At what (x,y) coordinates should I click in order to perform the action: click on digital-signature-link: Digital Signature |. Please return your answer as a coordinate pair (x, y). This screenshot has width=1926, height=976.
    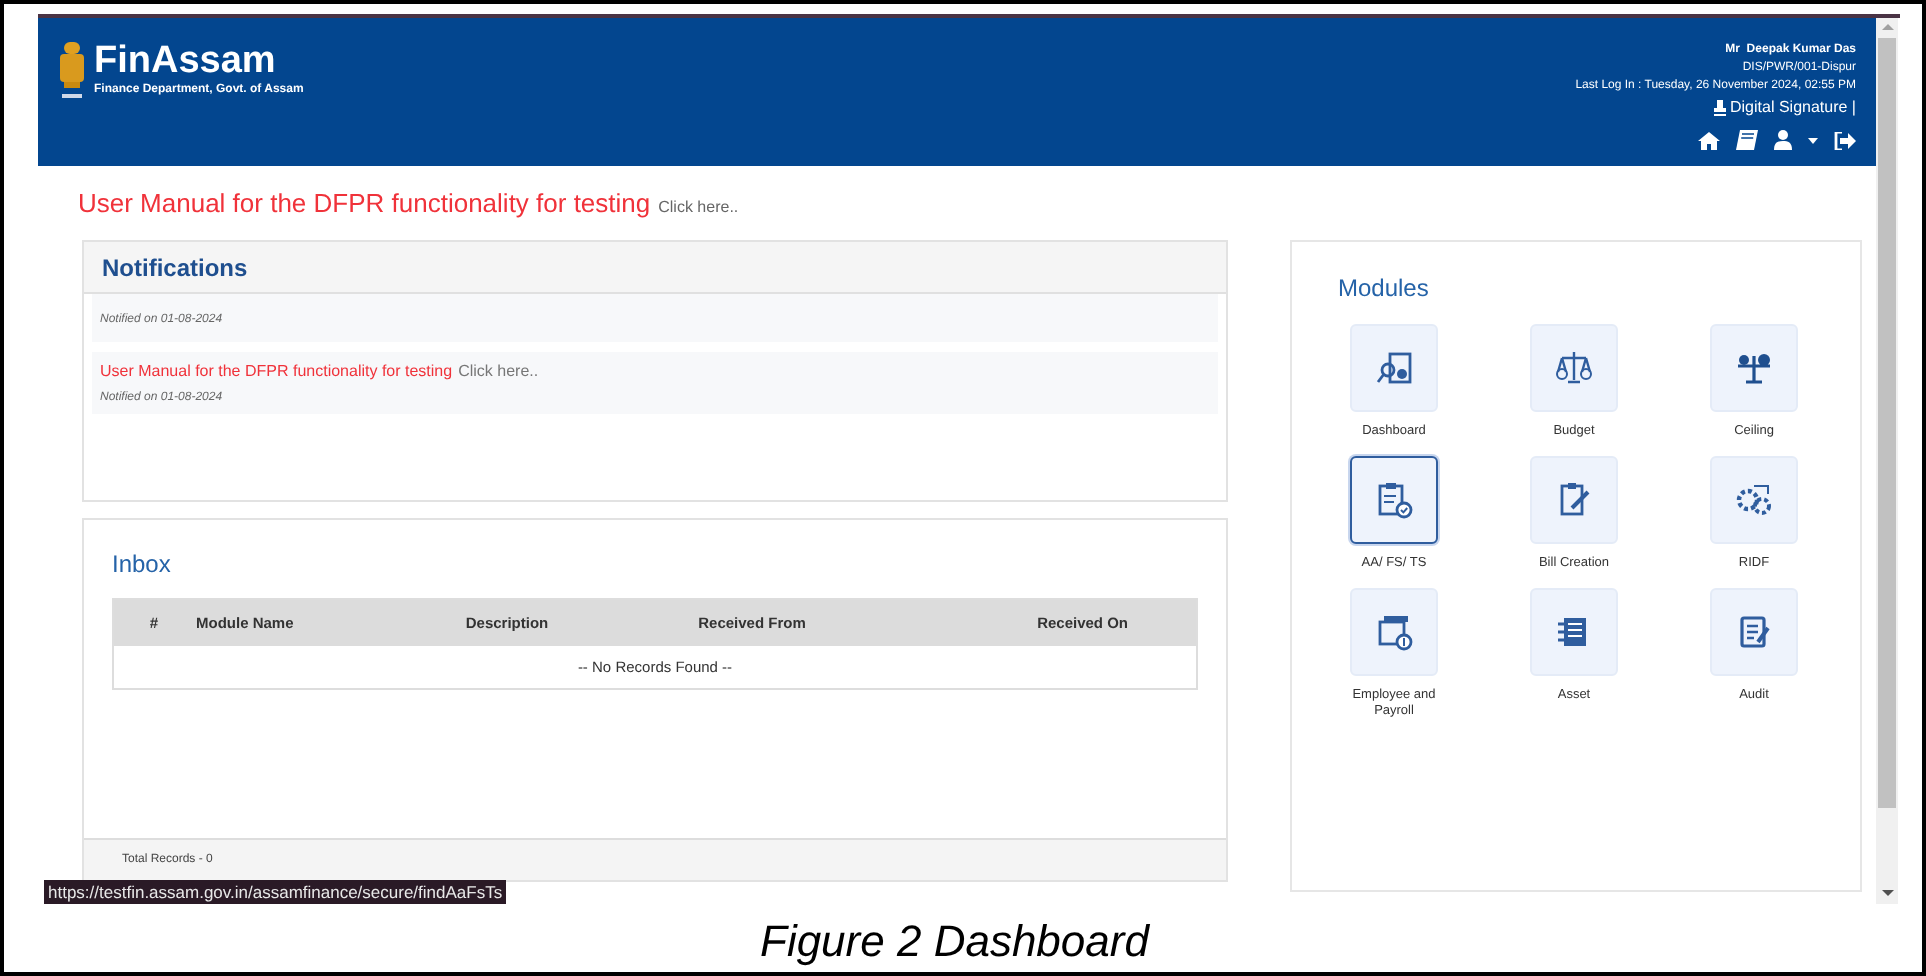
    Looking at the image, I should click on (1793, 108).